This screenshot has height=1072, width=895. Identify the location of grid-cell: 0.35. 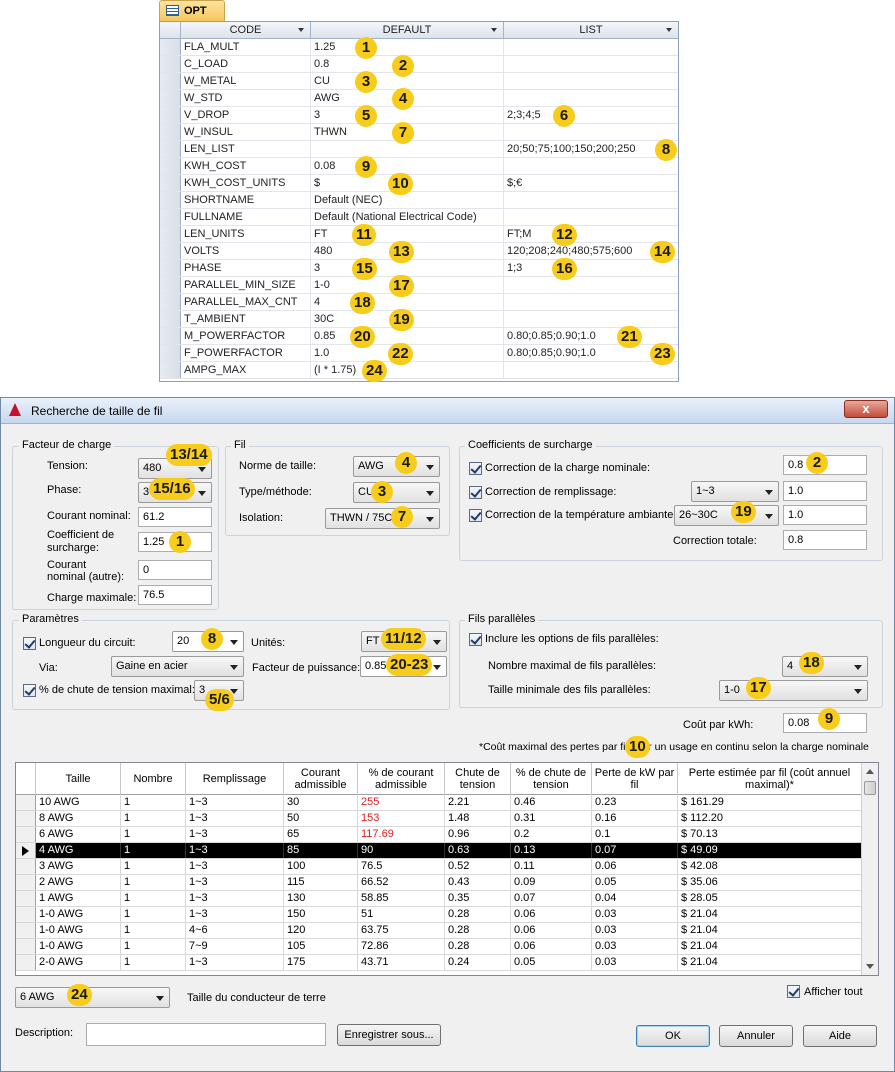
(478, 898).